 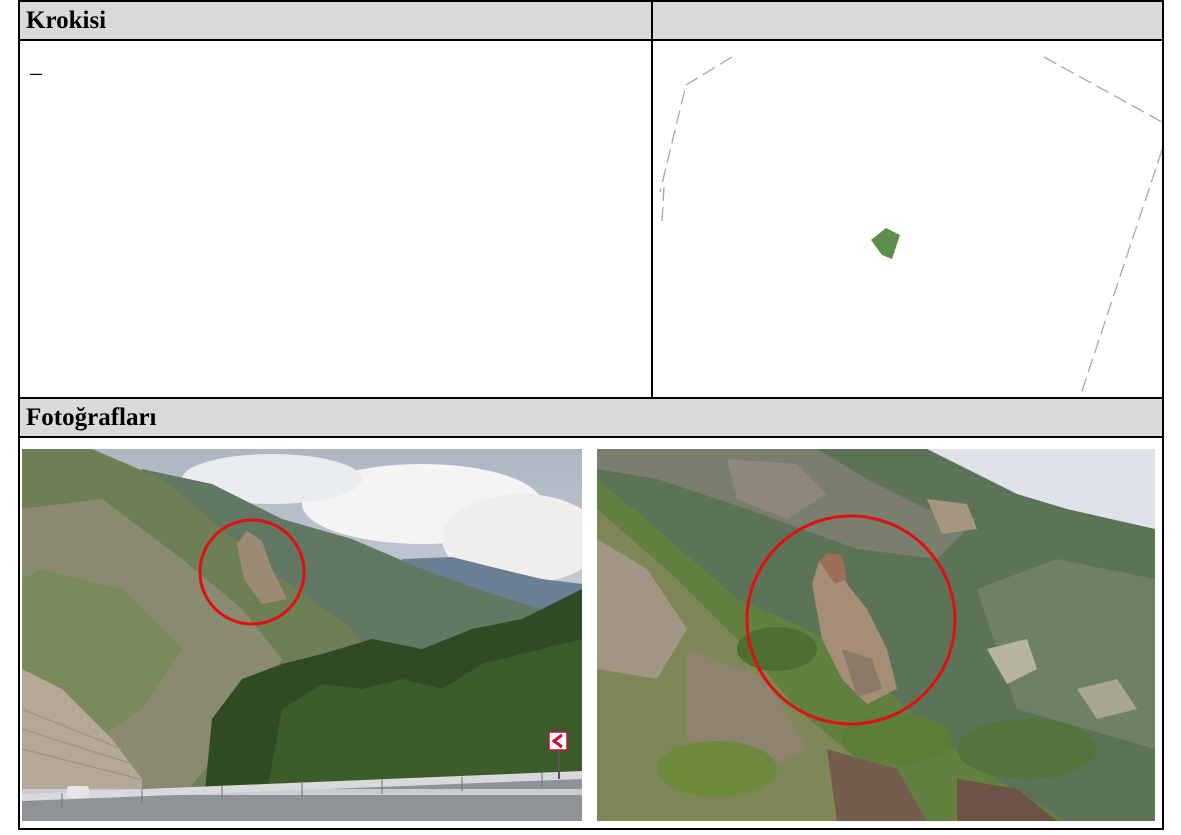 I want to click on car, so click(x=78, y=792).